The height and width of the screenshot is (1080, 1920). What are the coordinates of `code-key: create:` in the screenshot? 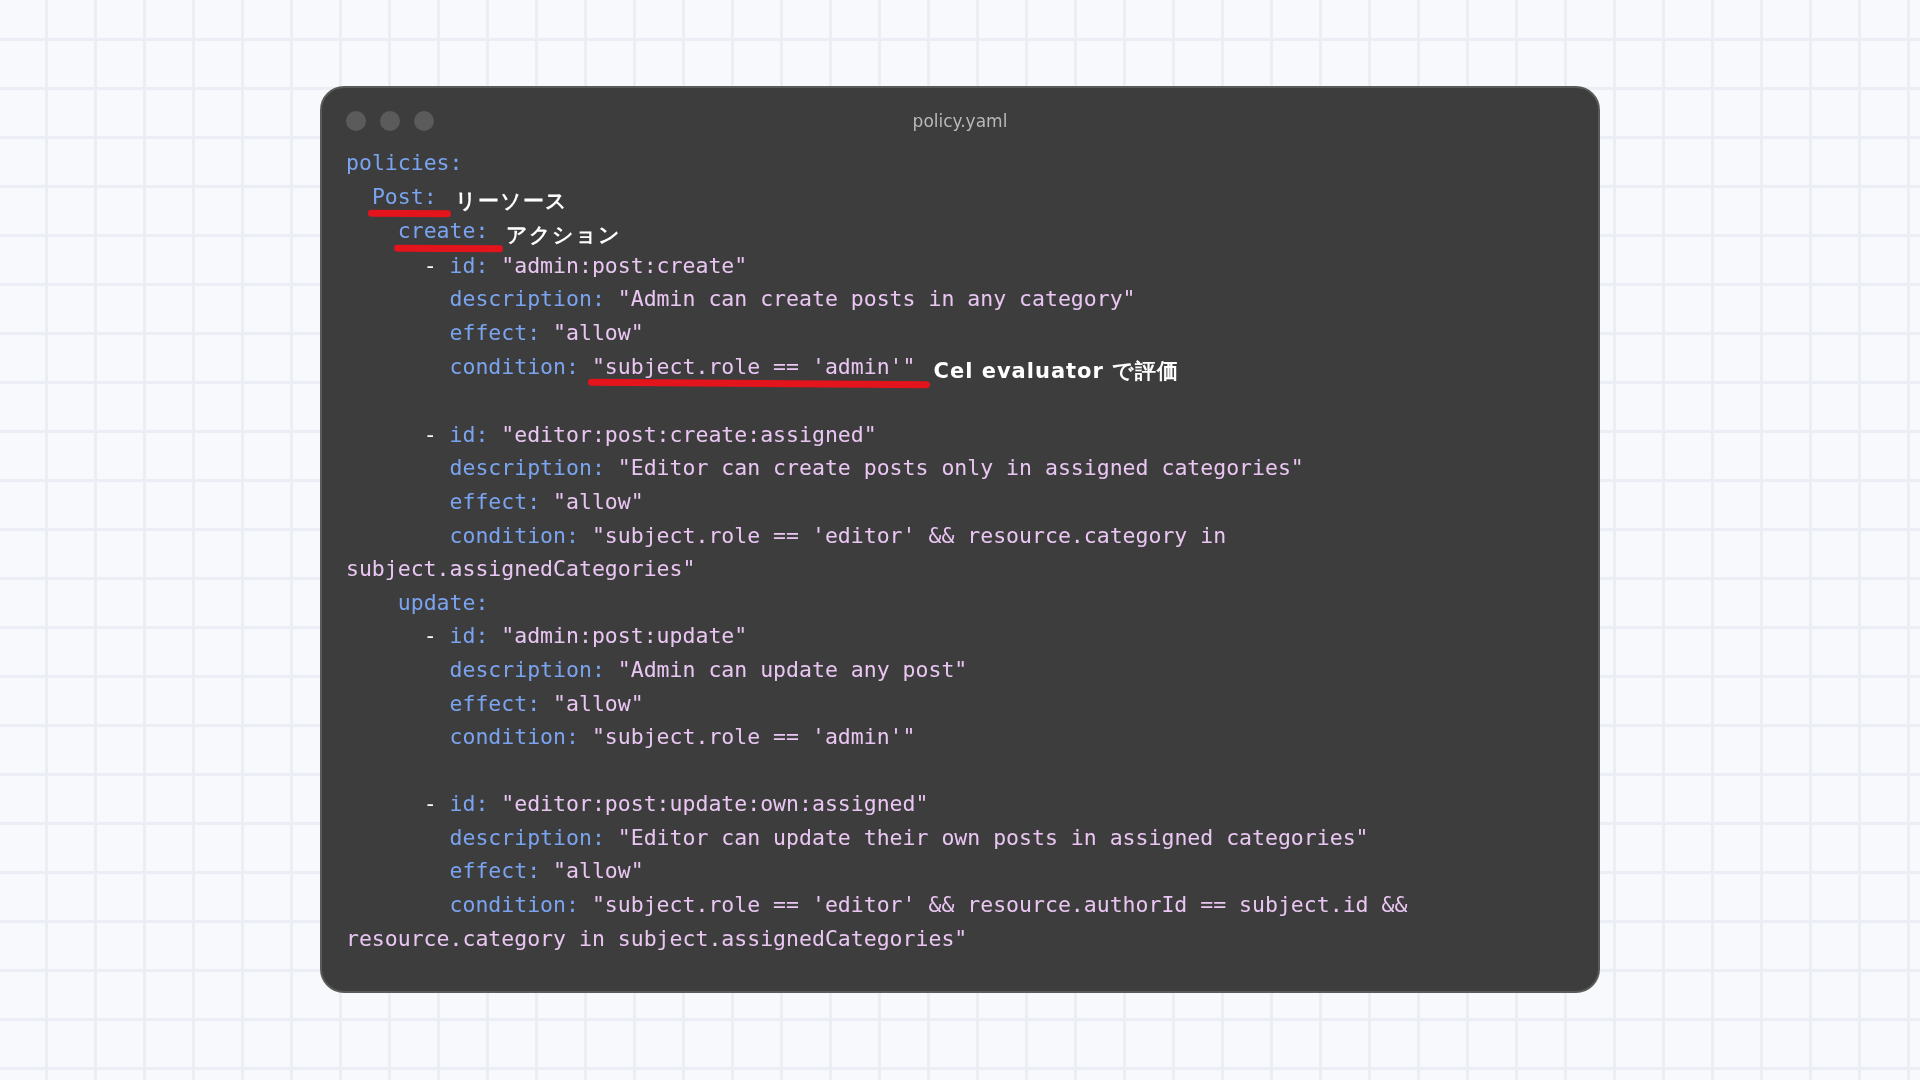 It's located at (443, 231).